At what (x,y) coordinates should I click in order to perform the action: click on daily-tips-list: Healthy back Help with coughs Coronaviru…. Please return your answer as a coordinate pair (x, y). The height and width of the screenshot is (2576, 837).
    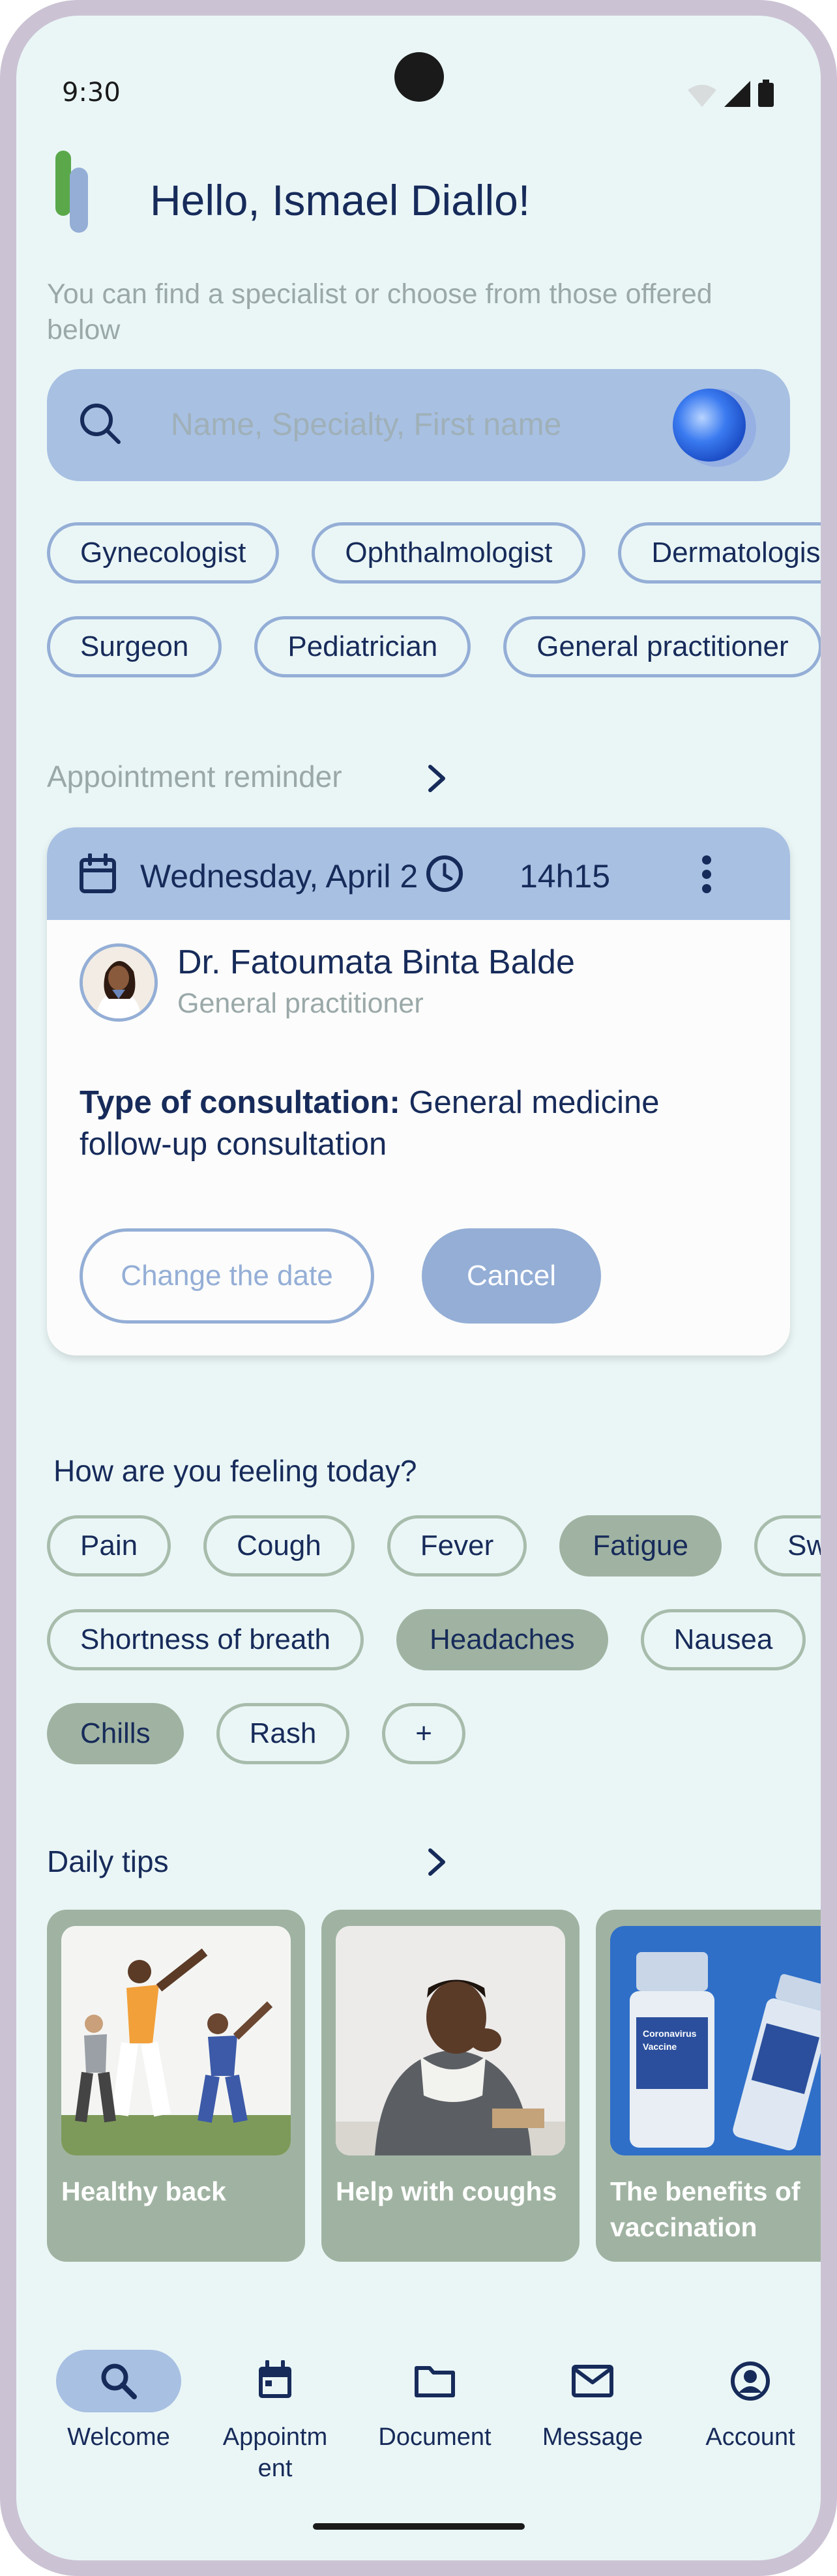
    Looking at the image, I should click on (434, 2086).